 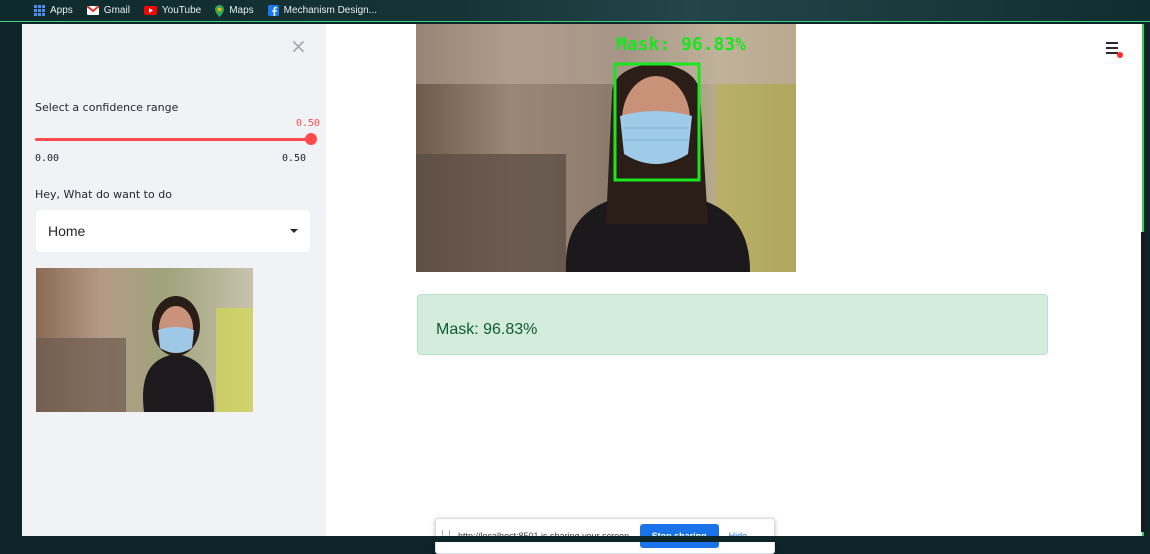 I want to click on action-select: Home, so click(x=173, y=231).